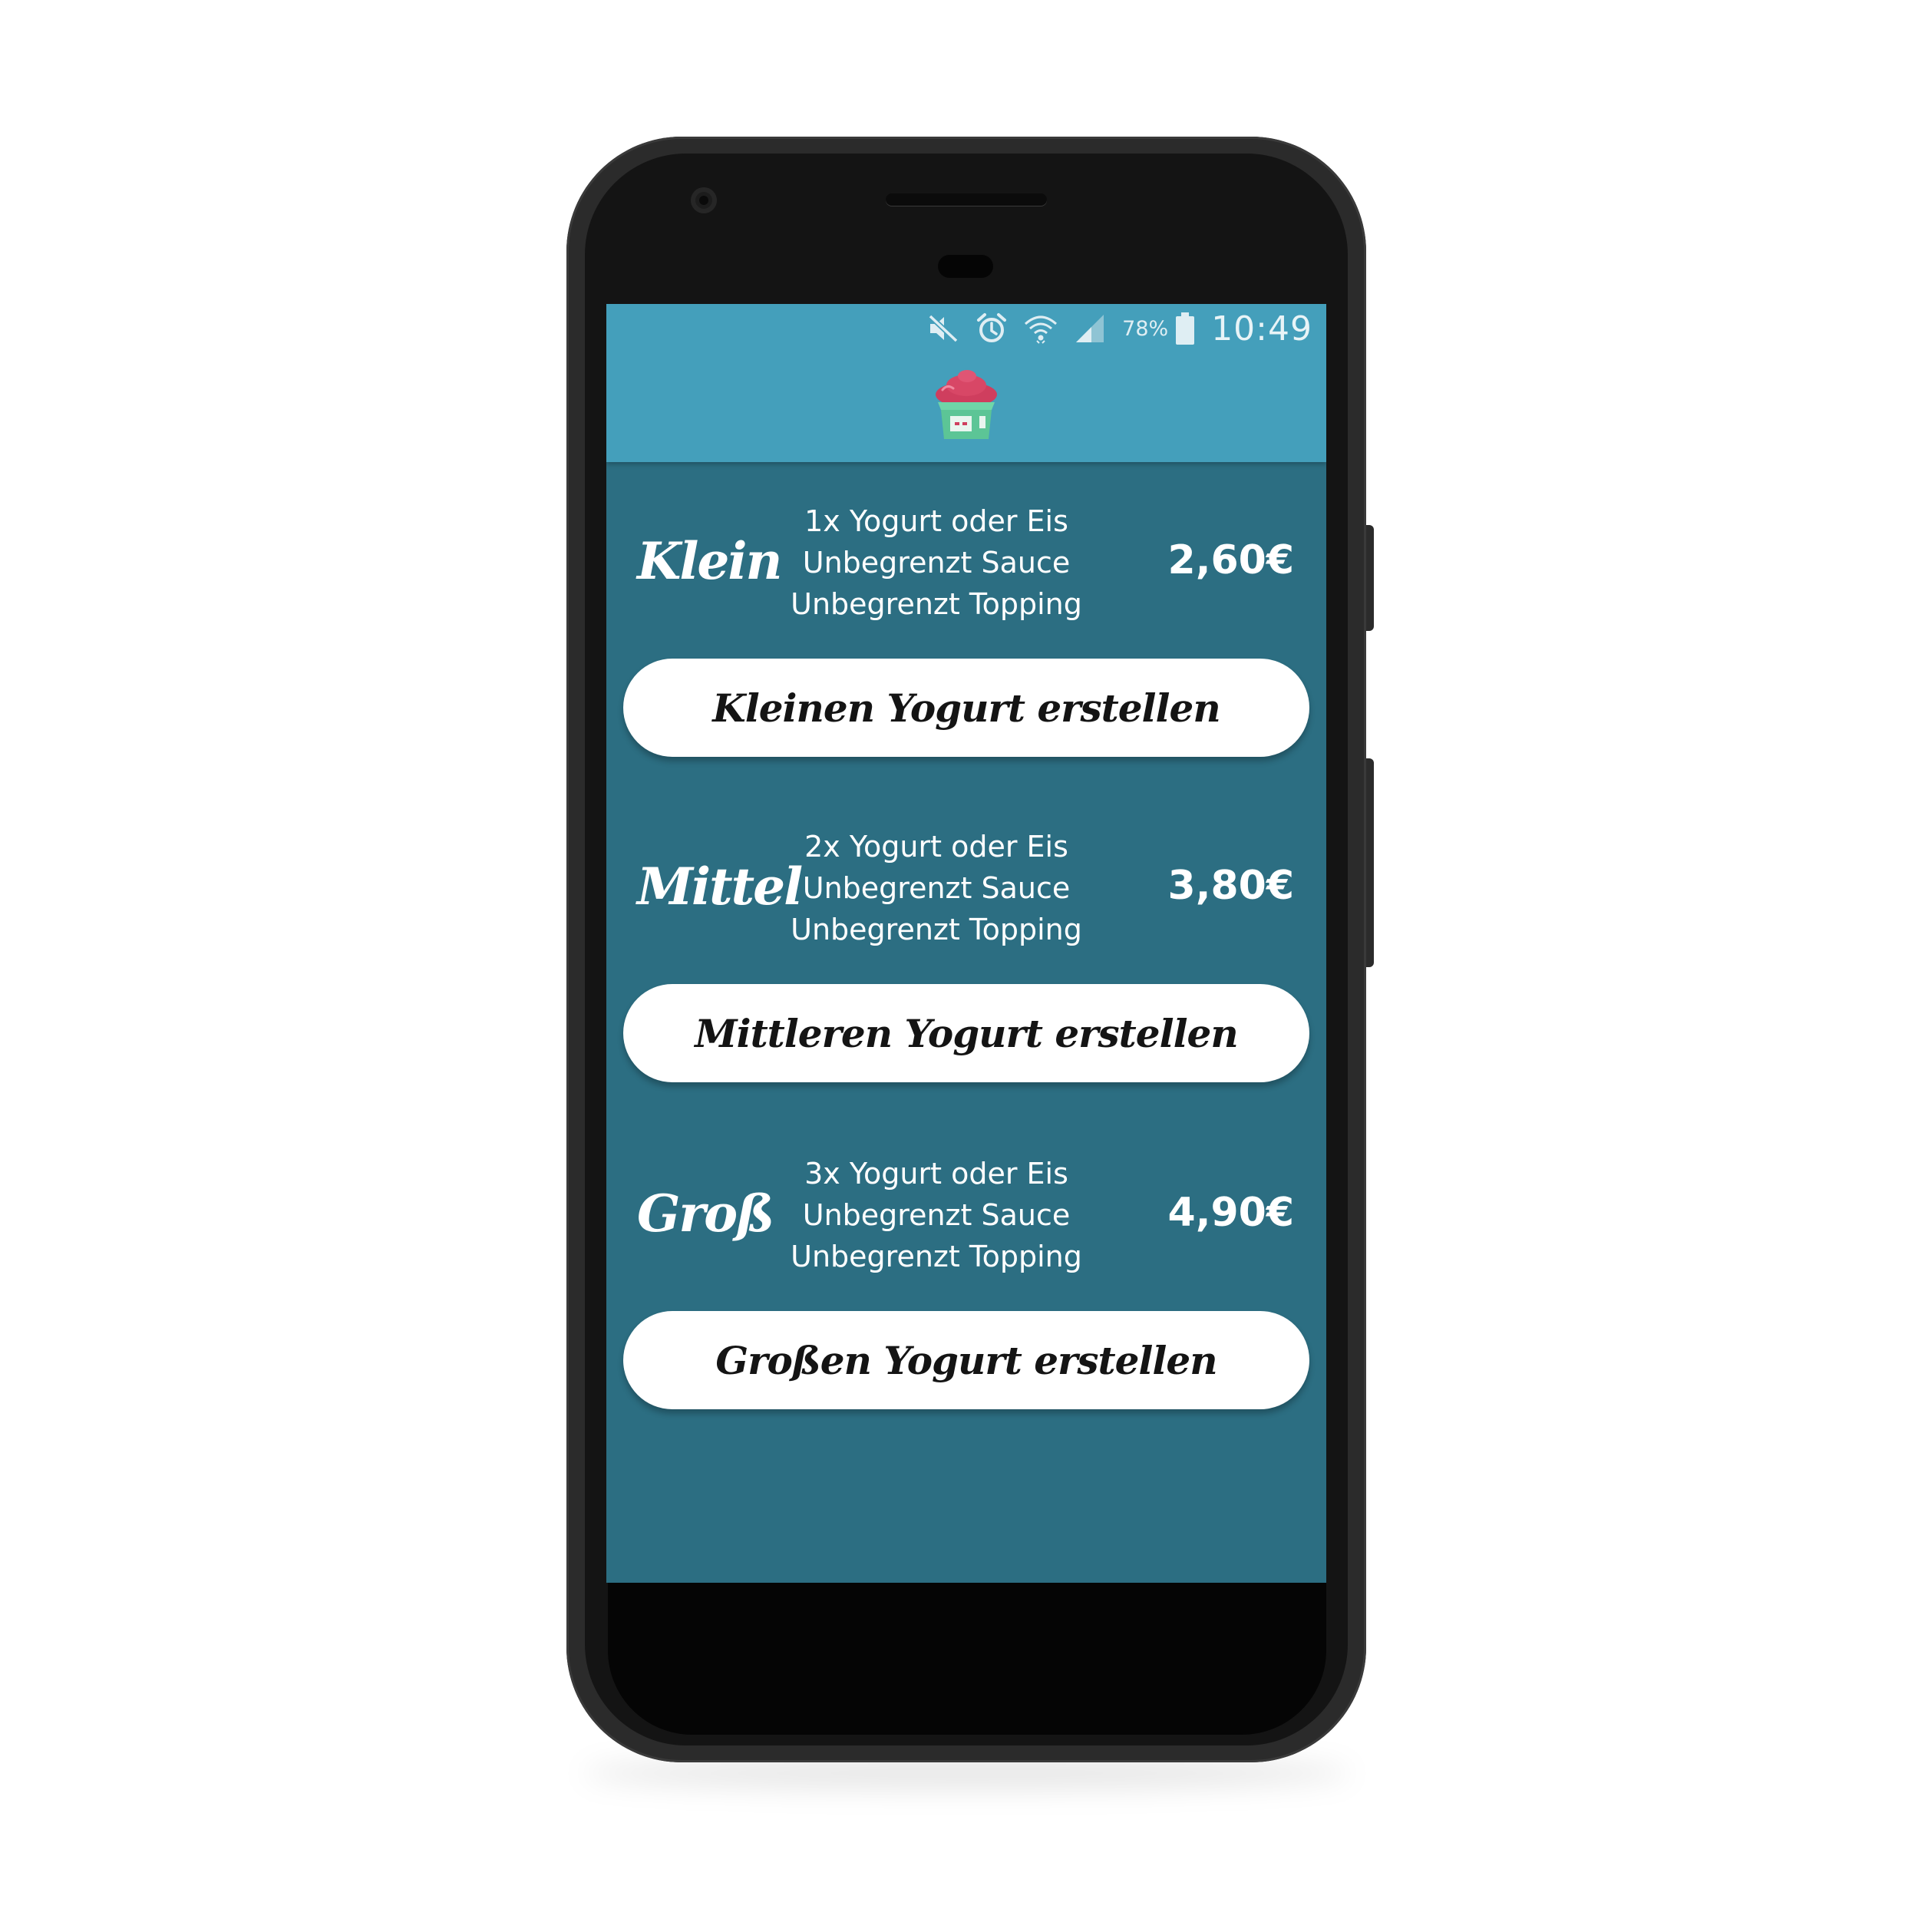 The image size is (1928, 1932). What do you see at coordinates (720, 886) in the screenshot?
I see `size-name: Mittel` at bounding box center [720, 886].